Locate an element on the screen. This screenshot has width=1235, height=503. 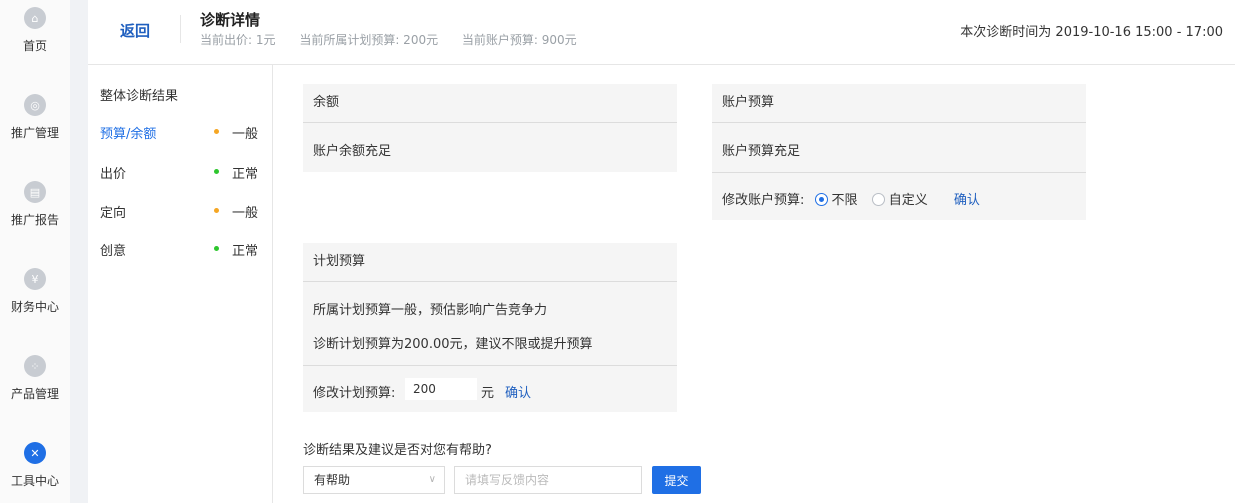
radio-unchecked-icon is located at coordinates (878, 199).